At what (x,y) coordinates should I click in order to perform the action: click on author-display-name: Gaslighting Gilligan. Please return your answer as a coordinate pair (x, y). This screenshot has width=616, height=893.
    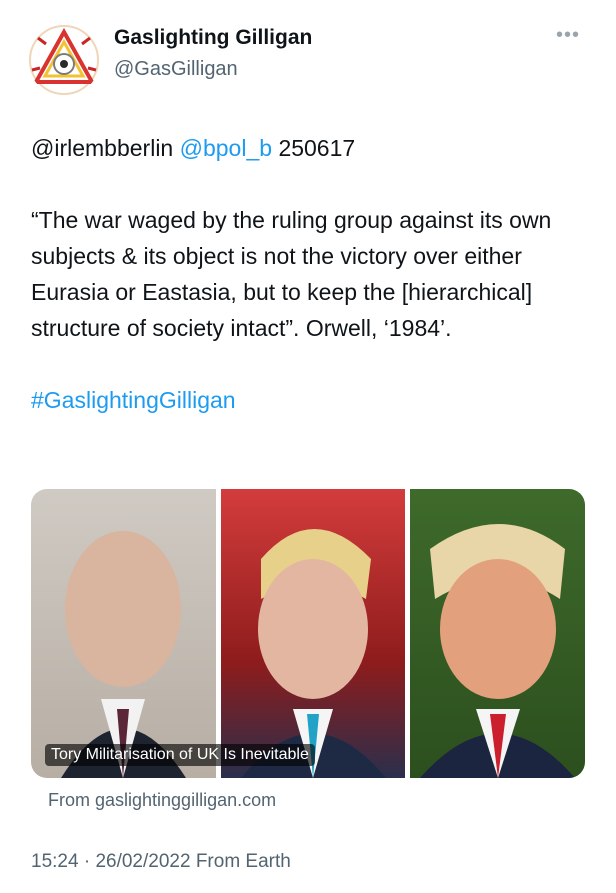
    Looking at the image, I should click on (213, 38).